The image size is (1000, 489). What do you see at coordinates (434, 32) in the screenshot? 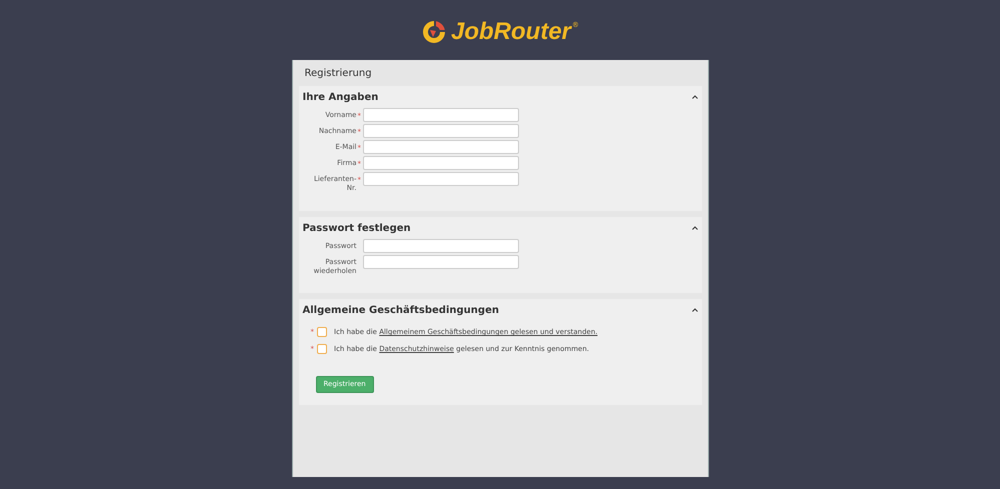
I see `logo-icon` at bounding box center [434, 32].